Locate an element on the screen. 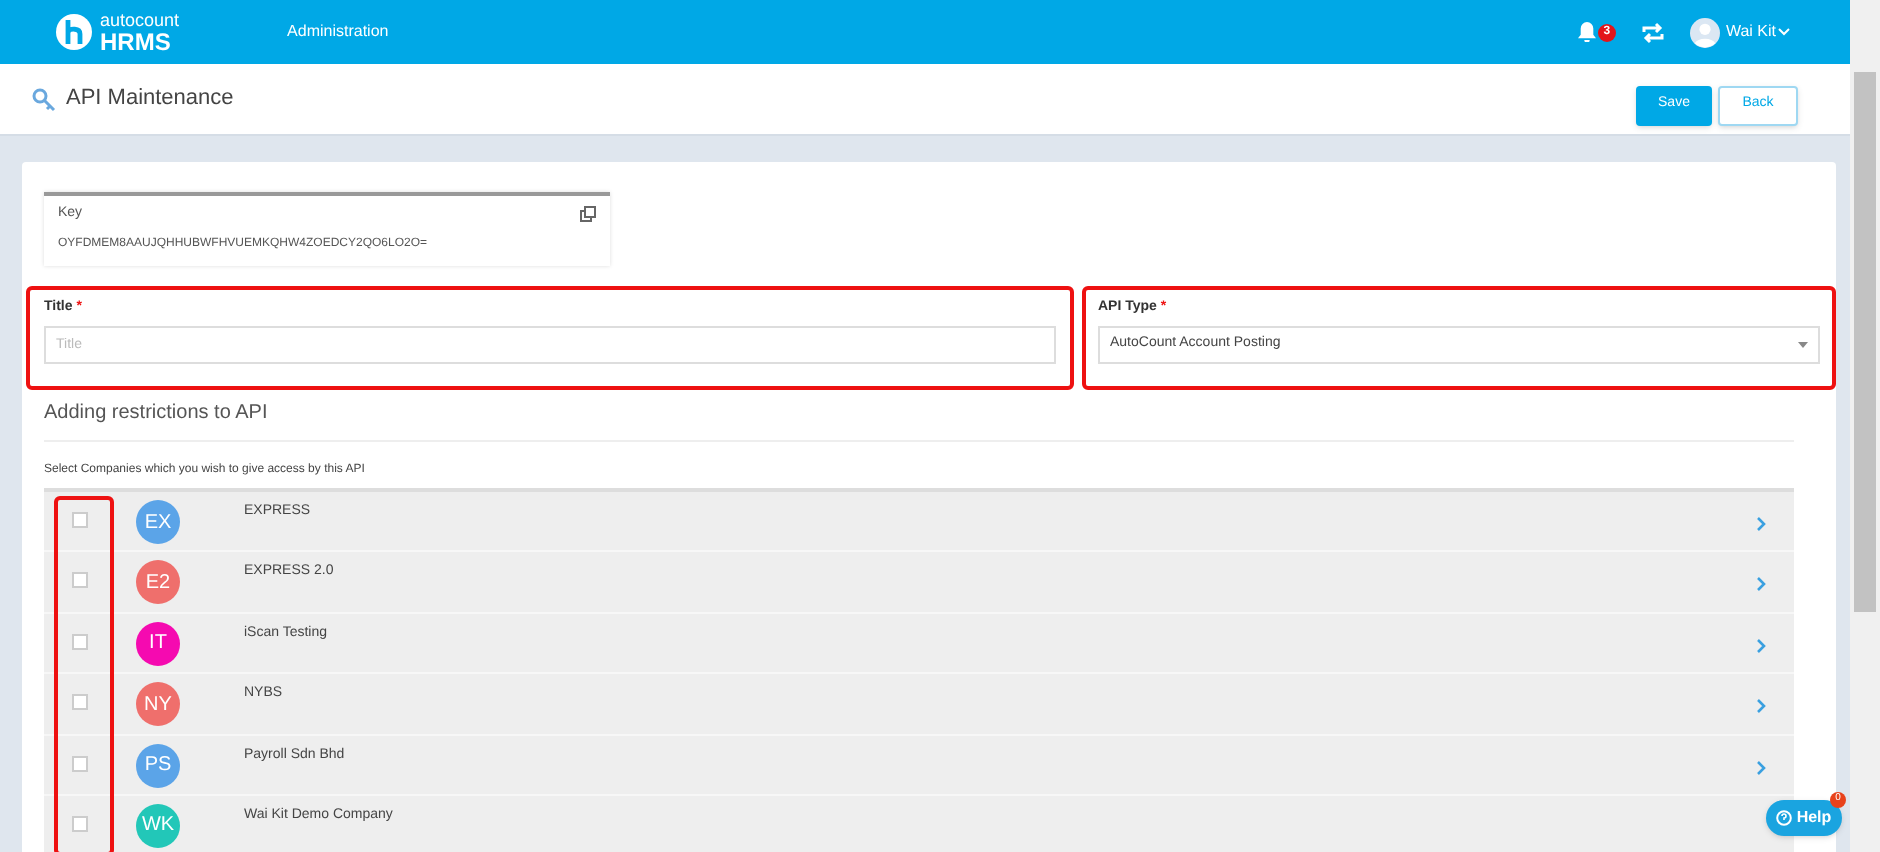 The width and height of the screenshot is (1880, 852). logo-wordmark-top: autocount is located at coordinates (140, 20).